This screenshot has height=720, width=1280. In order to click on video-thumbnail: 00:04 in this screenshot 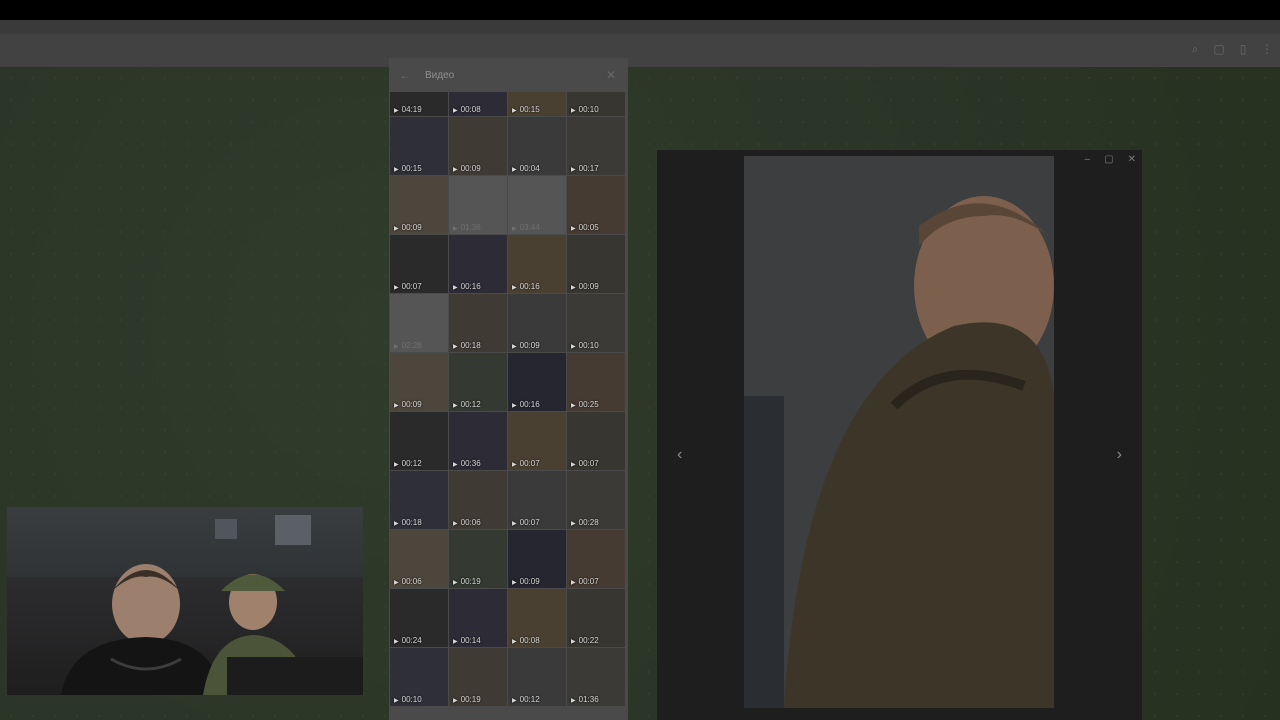, I will do `click(537, 146)`.